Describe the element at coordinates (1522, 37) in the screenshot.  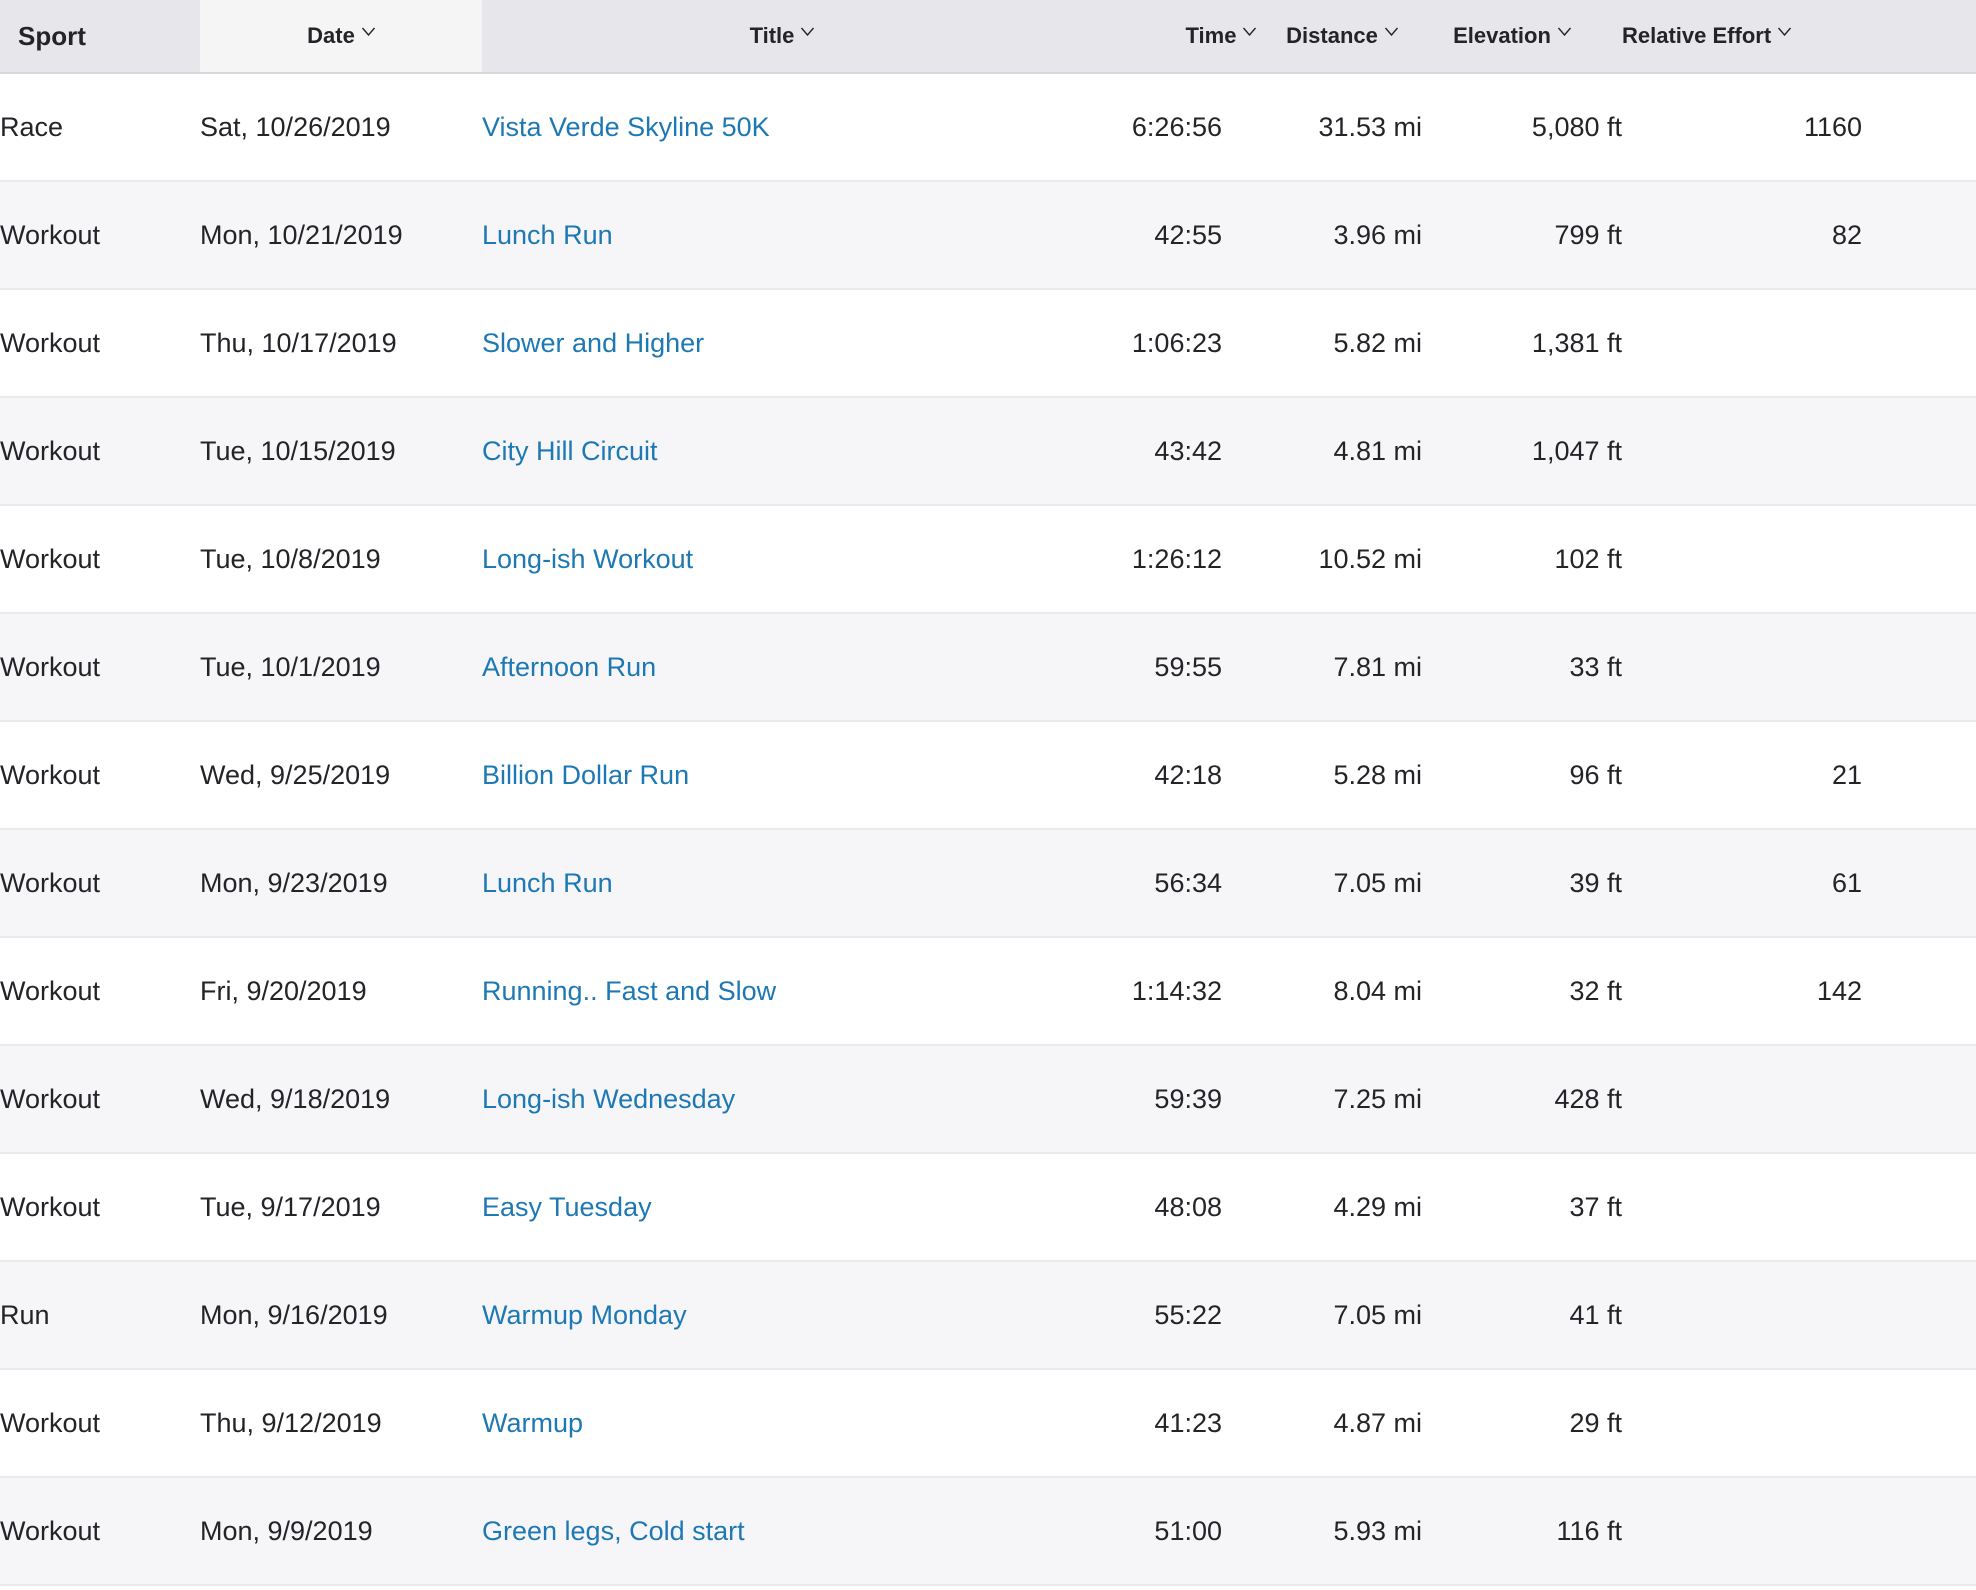
I see `header-elevation: Elevation` at that location.